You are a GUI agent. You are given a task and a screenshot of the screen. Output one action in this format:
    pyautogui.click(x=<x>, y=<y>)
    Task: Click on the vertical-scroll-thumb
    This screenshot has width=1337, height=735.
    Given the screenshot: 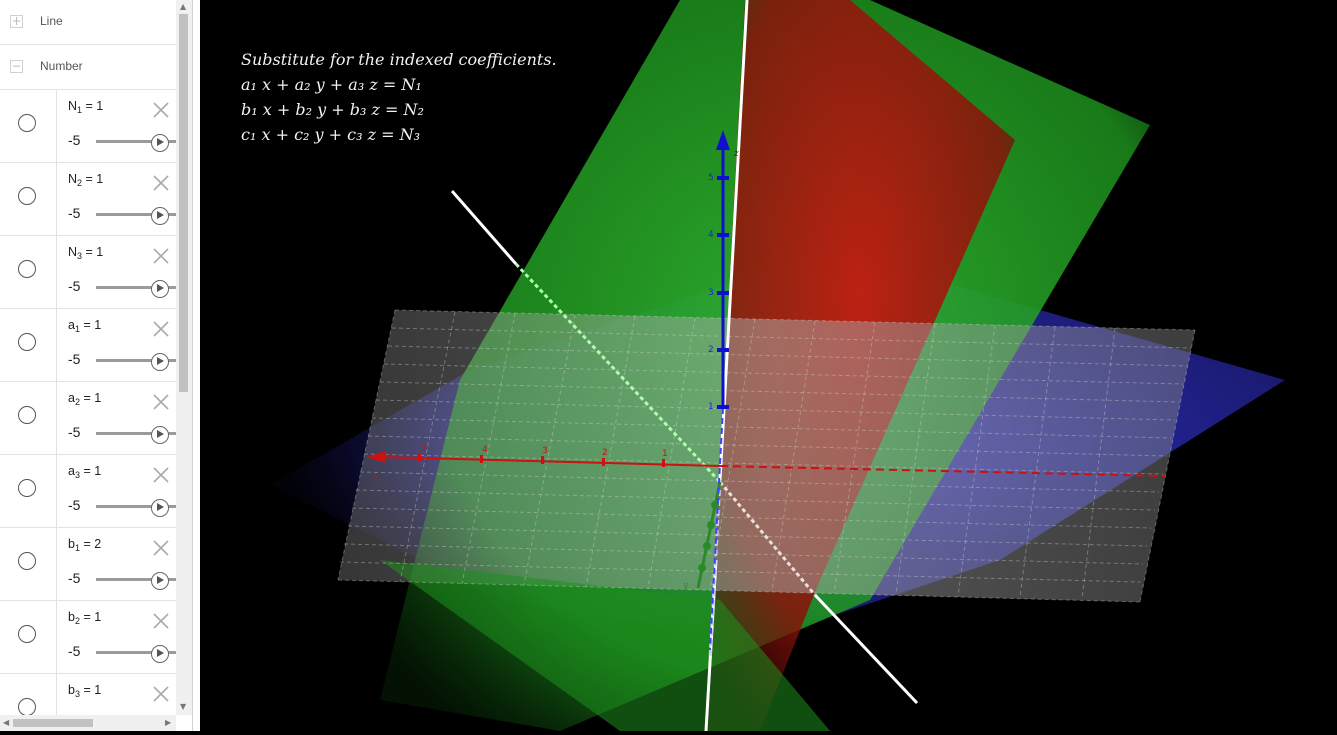 What is the action you would take?
    pyautogui.click(x=183, y=203)
    